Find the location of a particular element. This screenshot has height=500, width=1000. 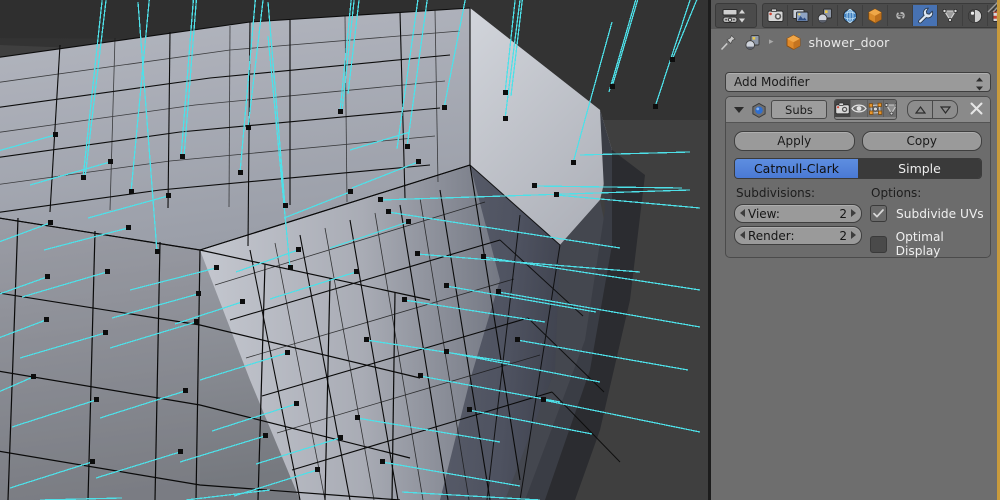

triangle-mesh-icon is located at coordinates (950, 15).